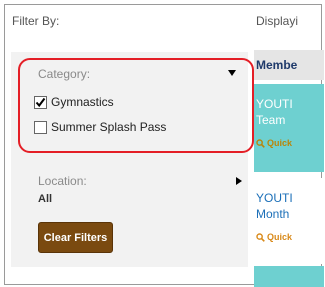 The width and height of the screenshot is (325, 287). What do you see at coordinates (45, 199) in the screenshot?
I see `location-value: All` at bounding box center [45, 199].